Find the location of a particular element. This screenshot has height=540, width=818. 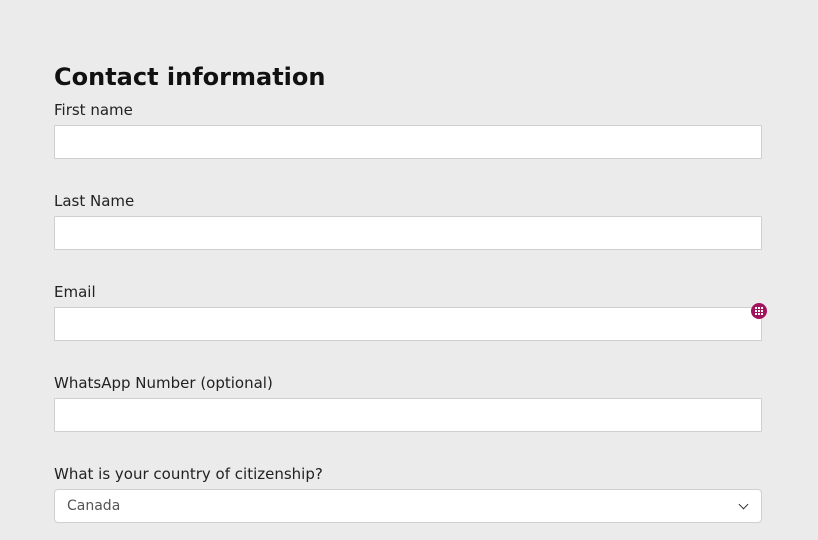

last-name-label: Last Name is located at coordinates (94, 201).